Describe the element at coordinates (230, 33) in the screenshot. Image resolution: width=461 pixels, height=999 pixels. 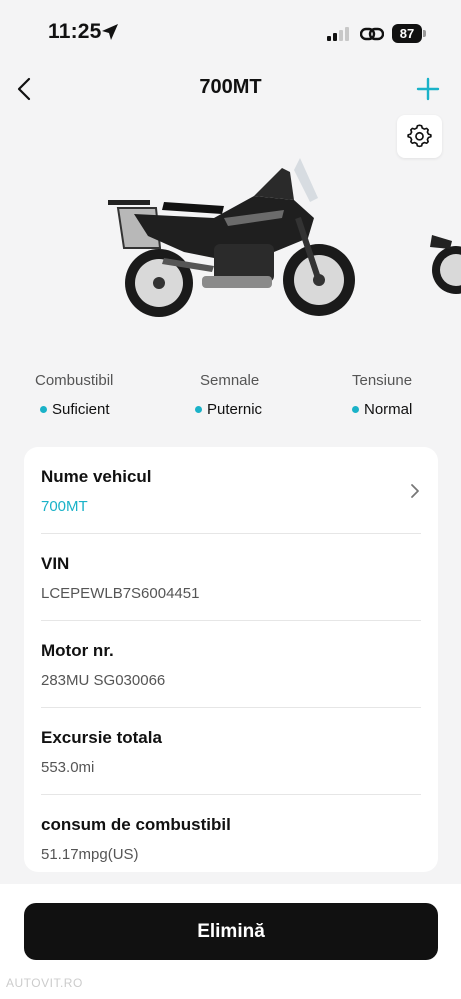
I see `status-bar: 11:25 87` at that location.